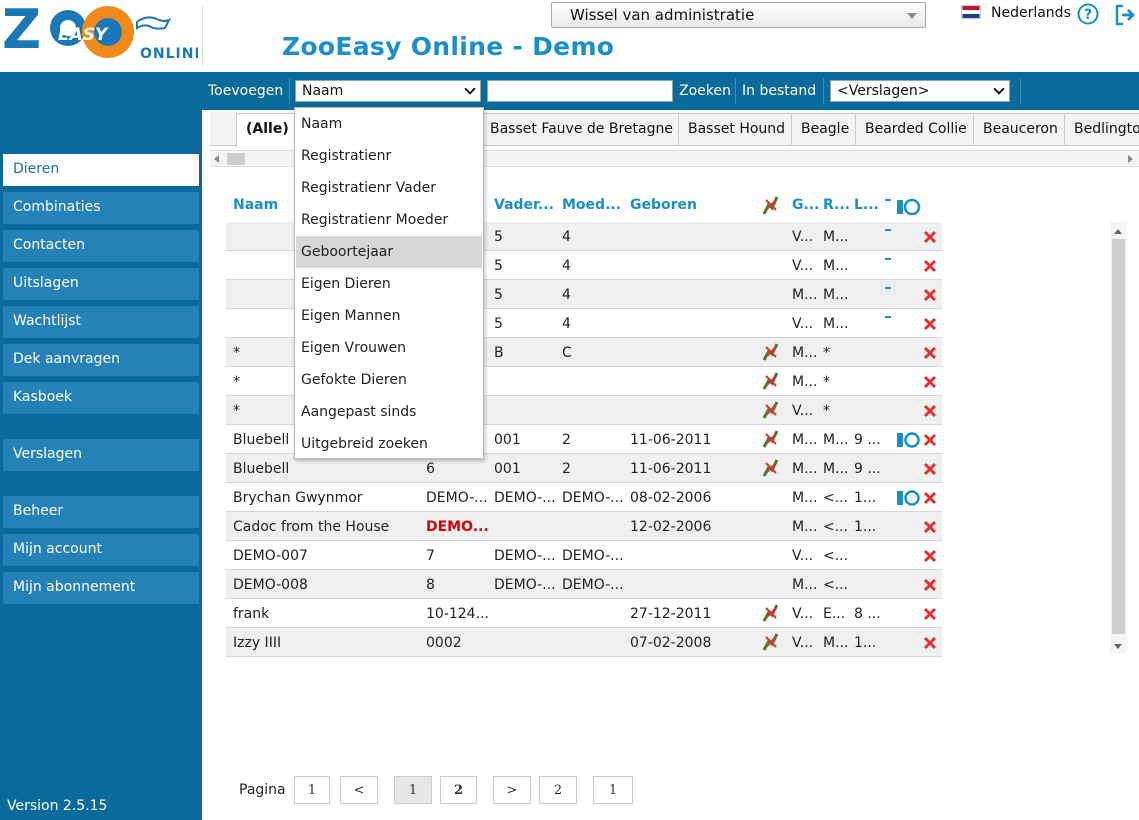  Describe the element at coordinates (101, 550) in the screenshot. I see `sidebar-item-mijn-account: Mijn account` at that location.